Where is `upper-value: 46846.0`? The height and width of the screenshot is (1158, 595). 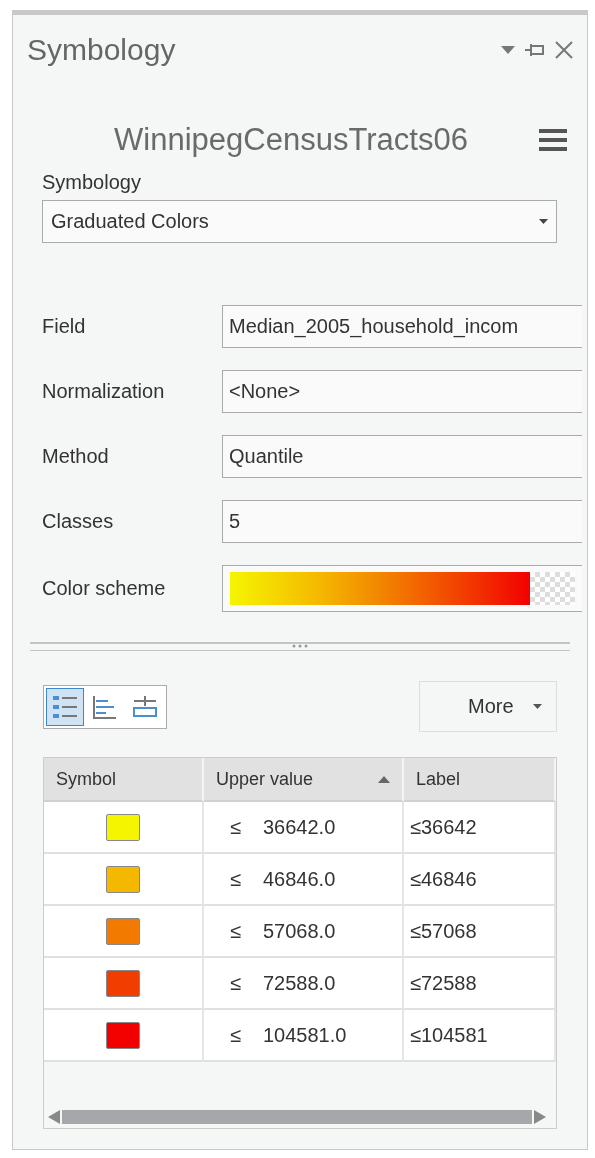
upper-value: 46846.0 is located at coordinates (299, 879).